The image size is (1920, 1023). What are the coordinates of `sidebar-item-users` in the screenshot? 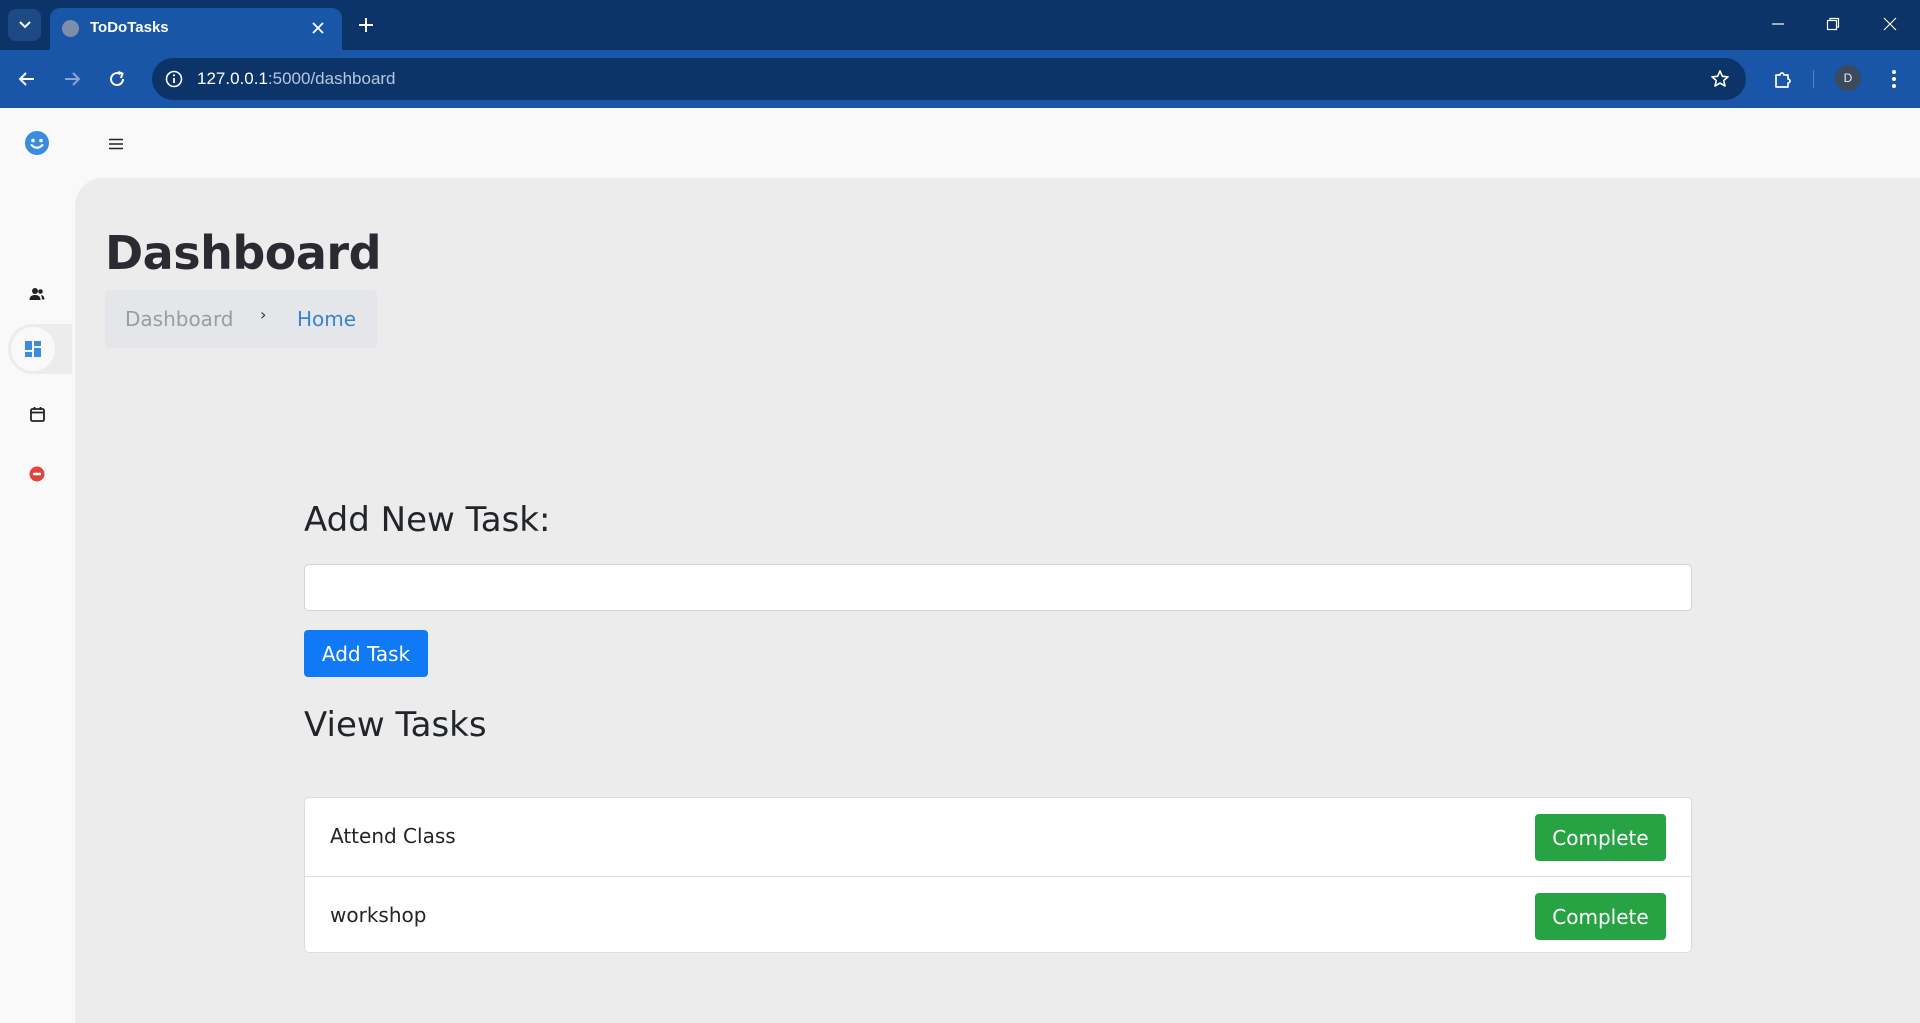 It's located at (37, 294).